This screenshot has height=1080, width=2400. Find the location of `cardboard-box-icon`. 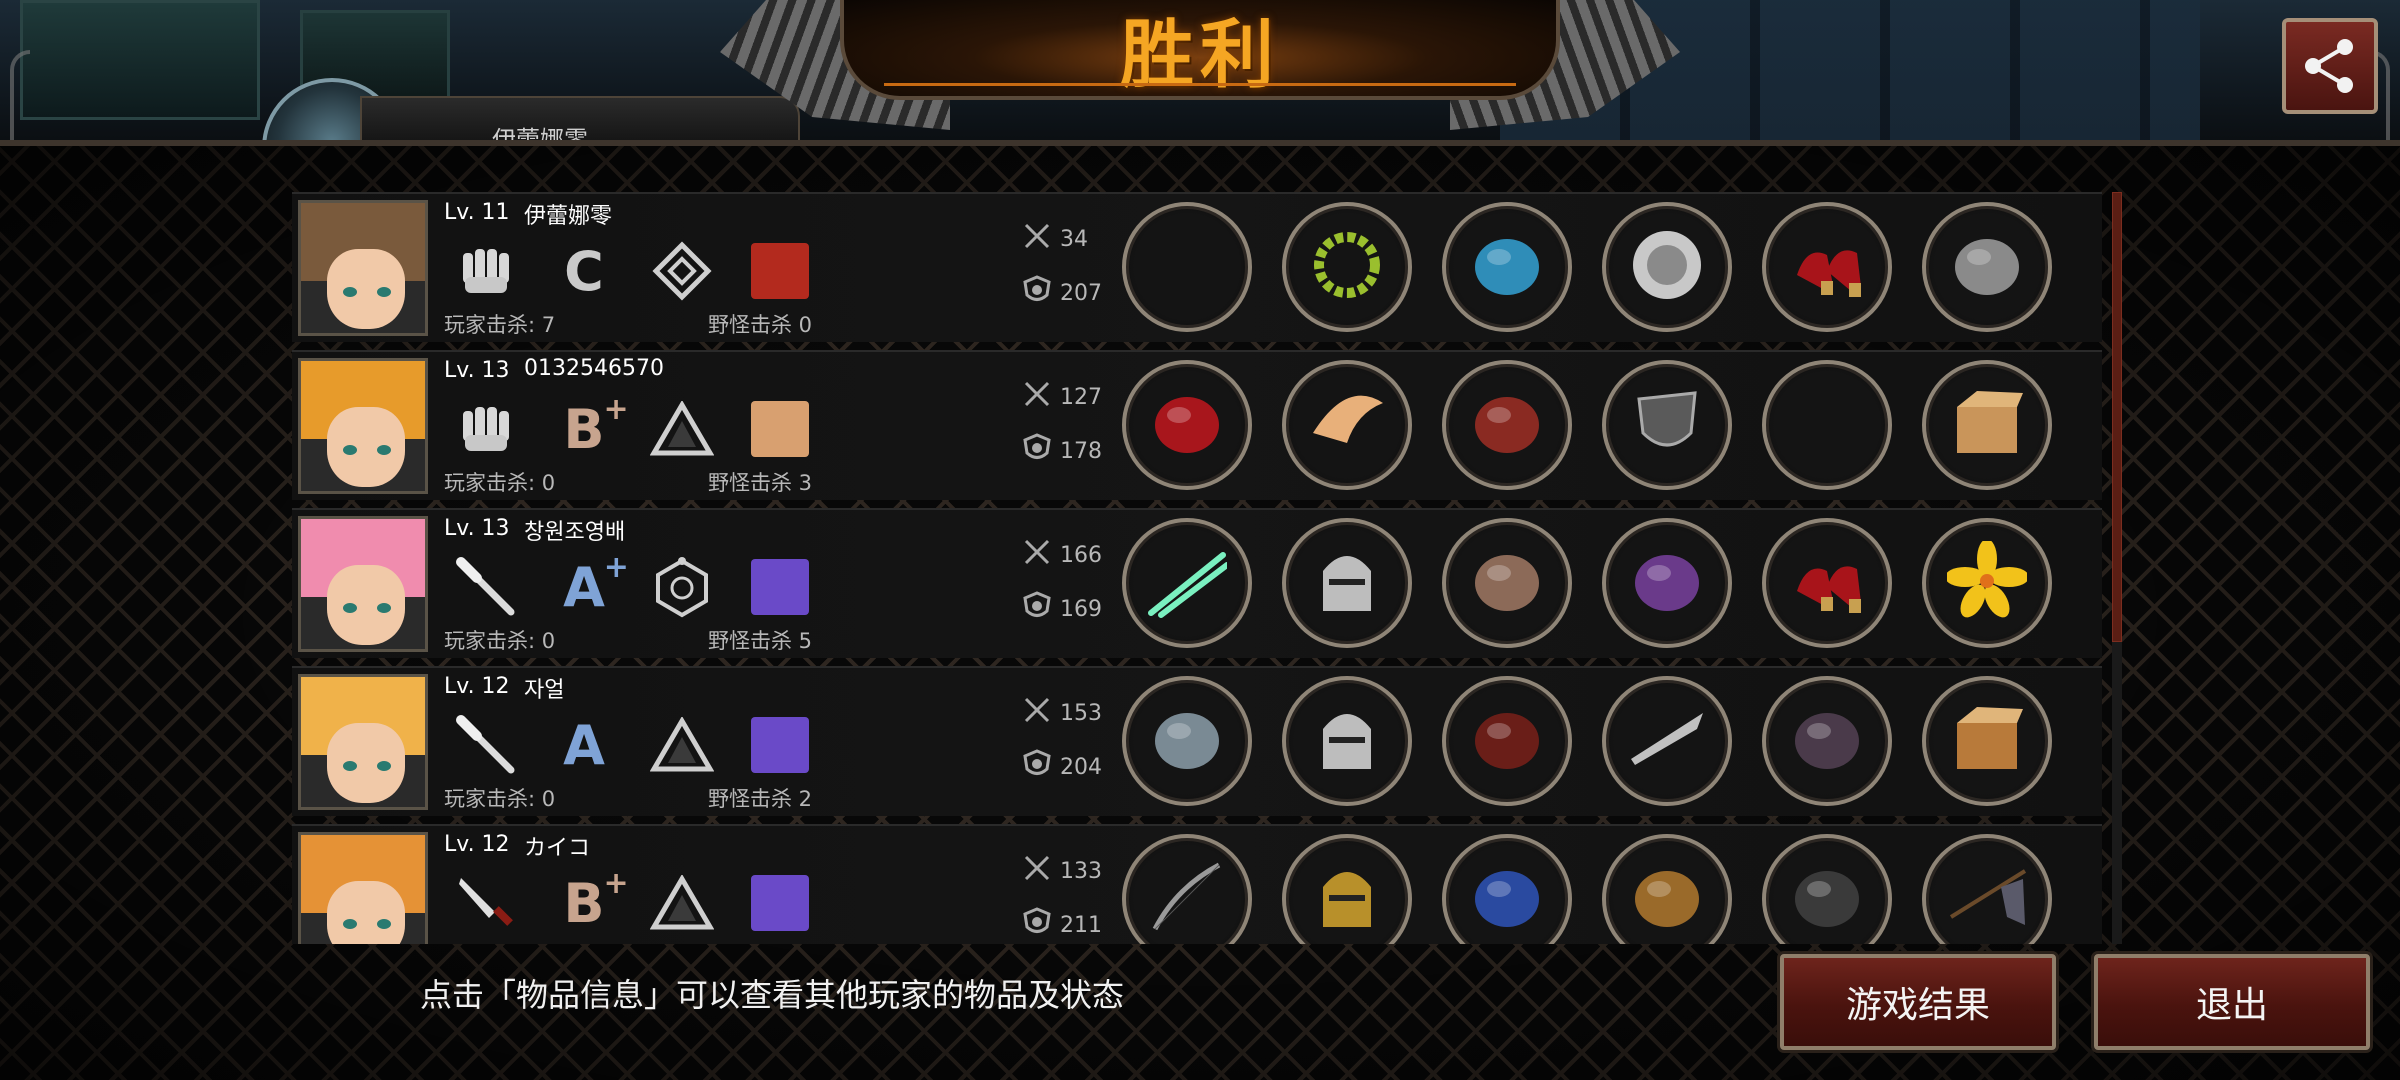

cardboard-box-icon is located at coordinates (1987, 425).